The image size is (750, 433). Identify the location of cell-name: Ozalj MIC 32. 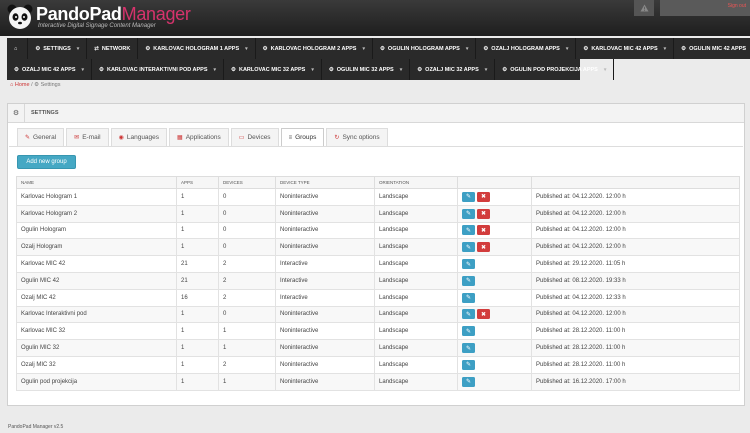
(96, 364).